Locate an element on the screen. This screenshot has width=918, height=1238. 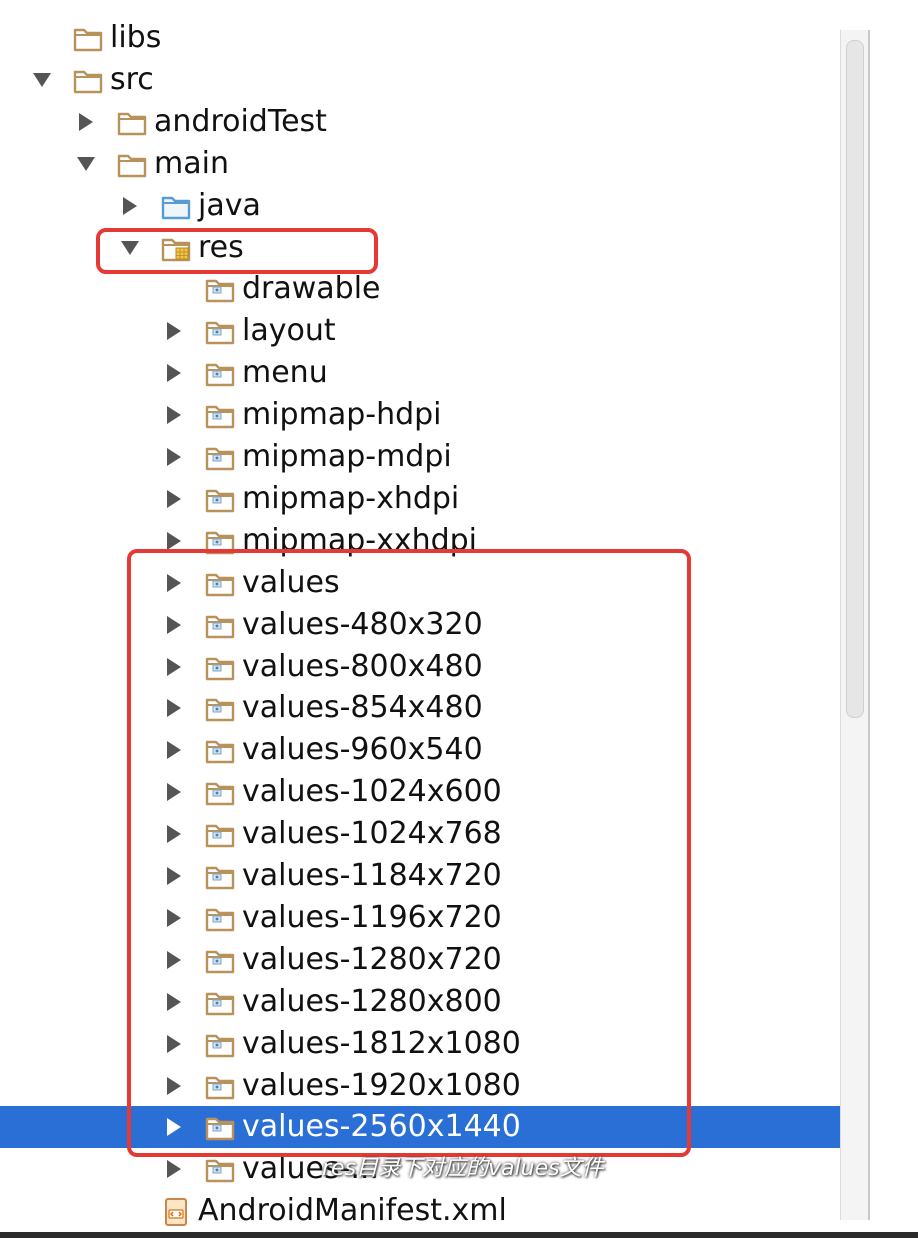
tree-row: menu is located at coordinates (420, 373).